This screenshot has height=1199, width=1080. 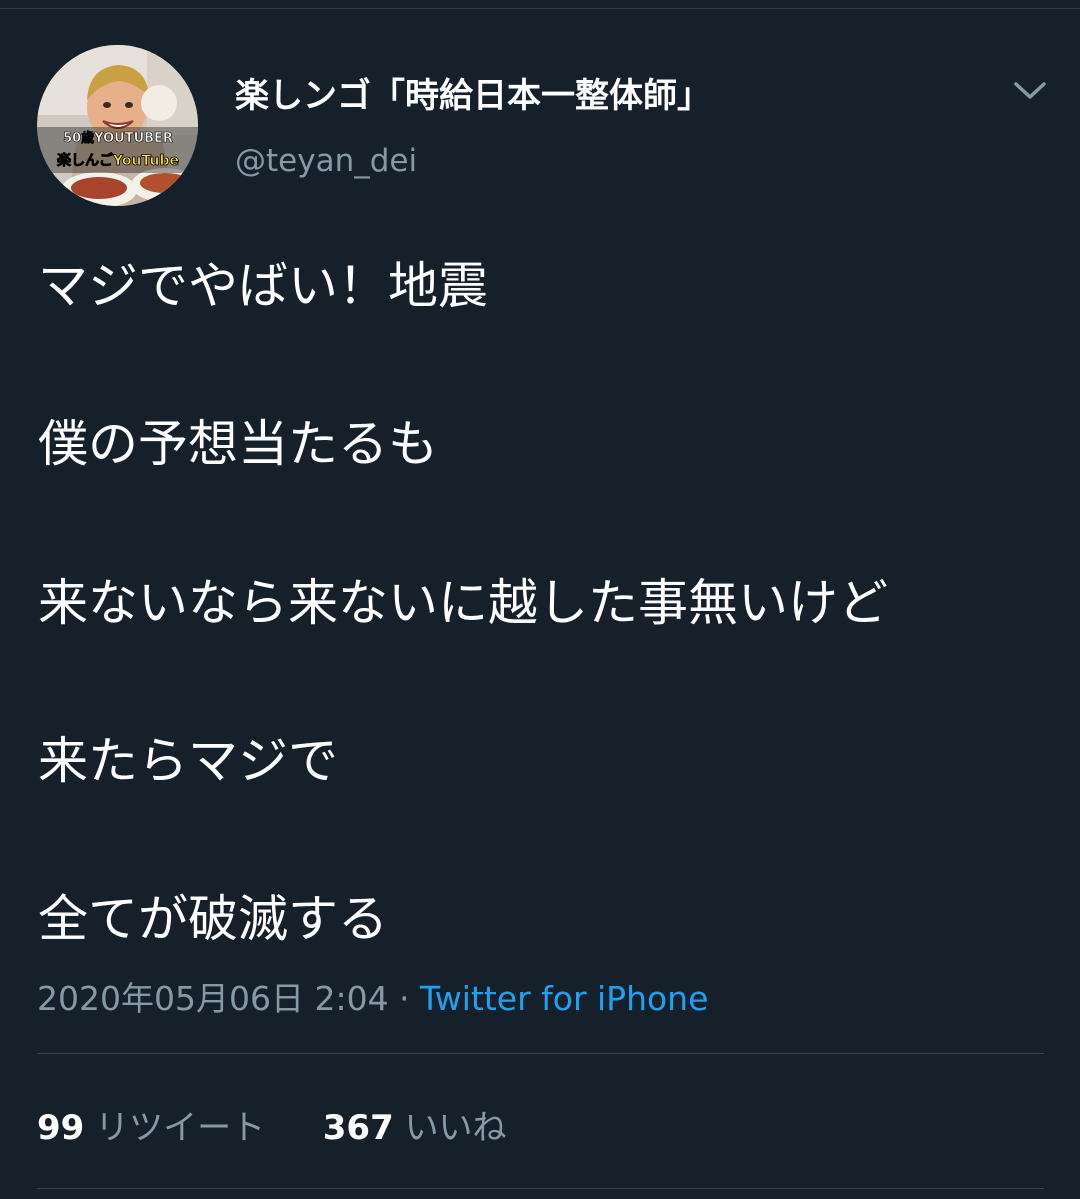 I want to click on tweet-meta: 2020年05月06日 2:04 · Twitter for iPhone, so click(x=372, y=996).